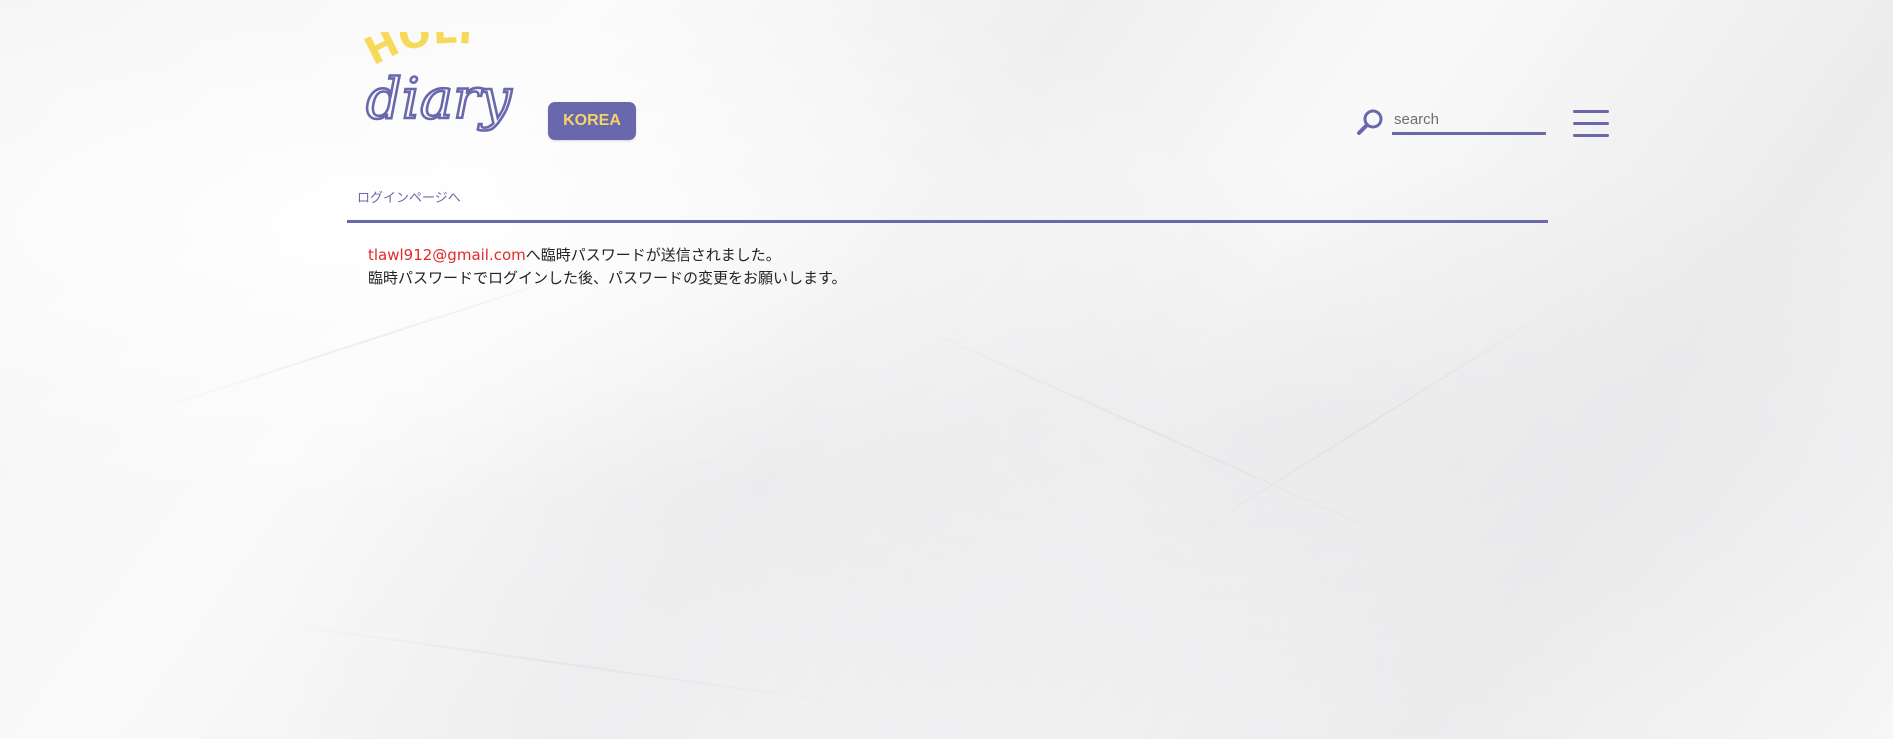 This screenshot has width=1893, height=739. What do you see at coordinates (592, 121) in the screenshot?
I see `region-button-korea: KOREA` at bounding box center [592, 121].